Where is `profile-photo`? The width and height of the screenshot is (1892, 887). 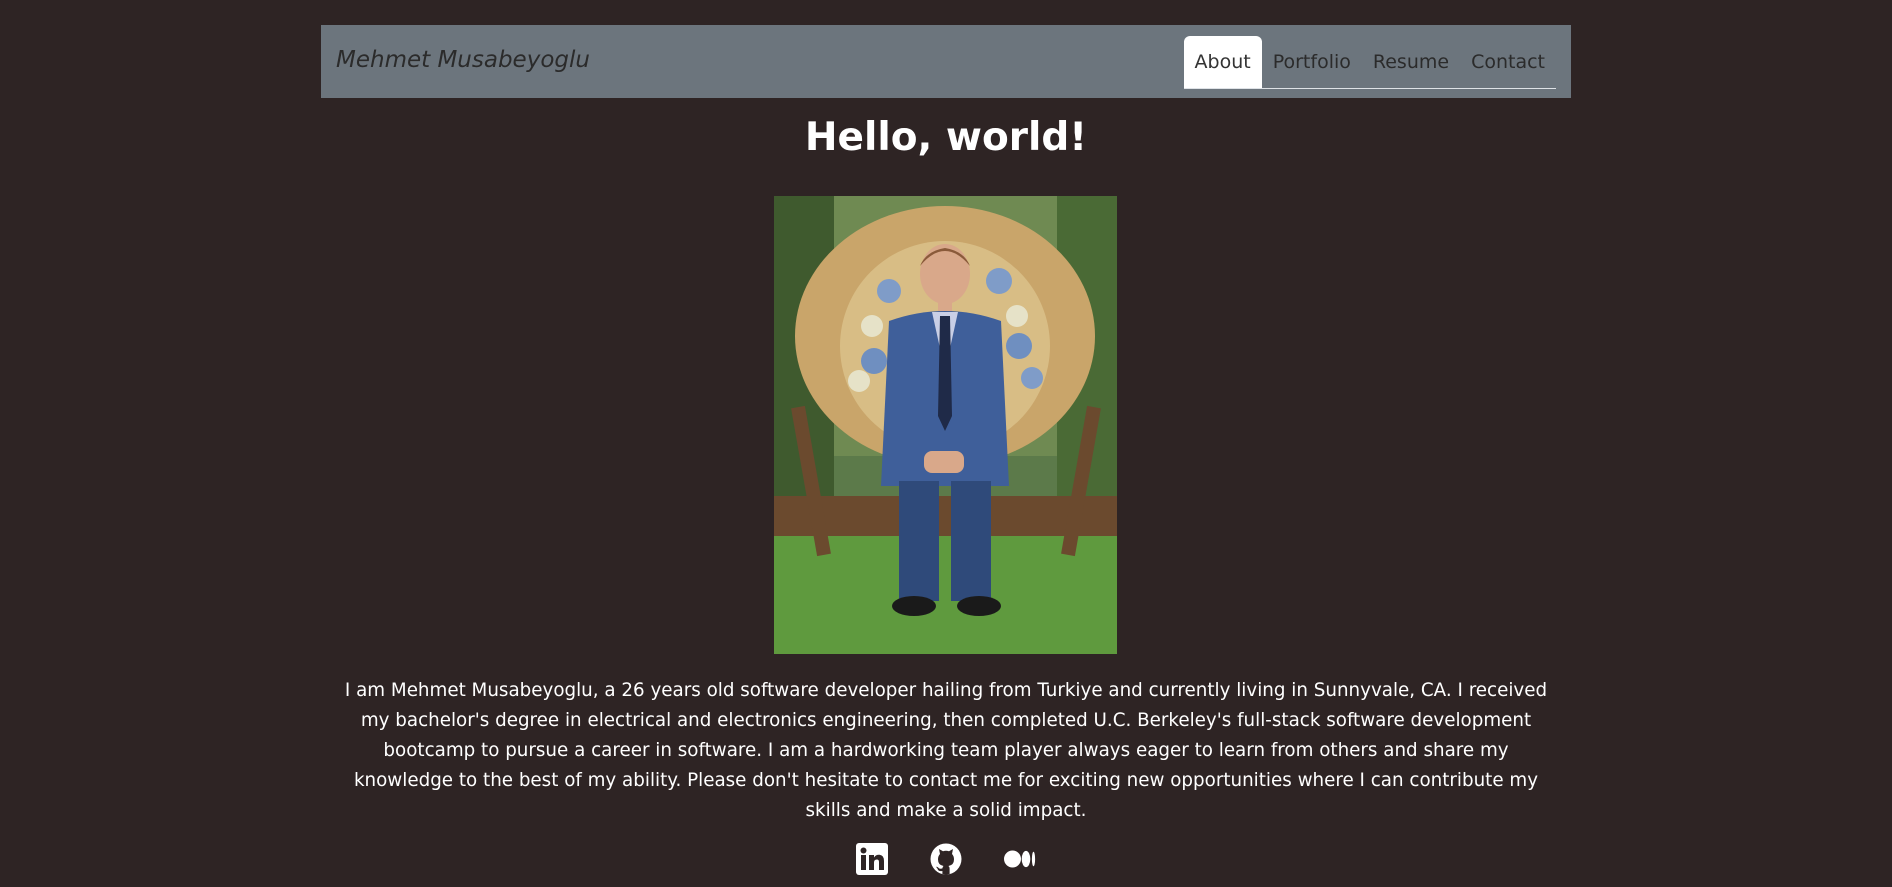 profile-photo is located at coordinates (945, 425).